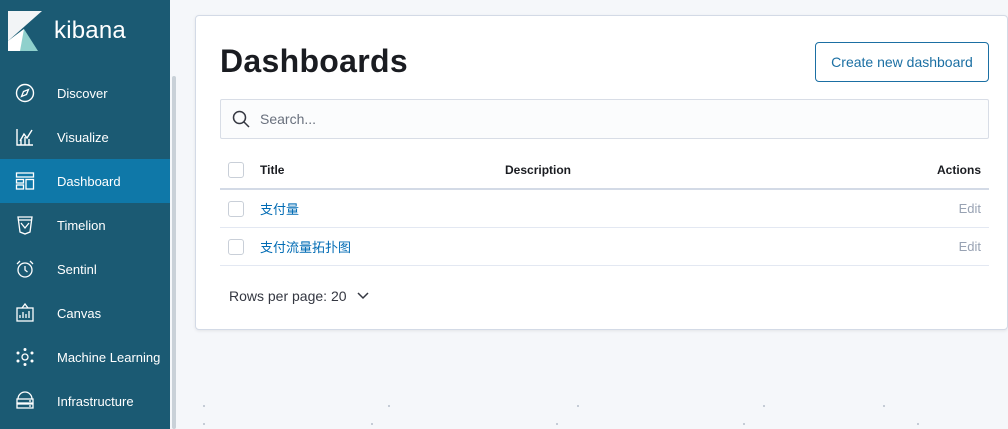 This screenshot has height=429, width=1008. I want to click on sidebar-item-label: Timelion, so click(81, 225).